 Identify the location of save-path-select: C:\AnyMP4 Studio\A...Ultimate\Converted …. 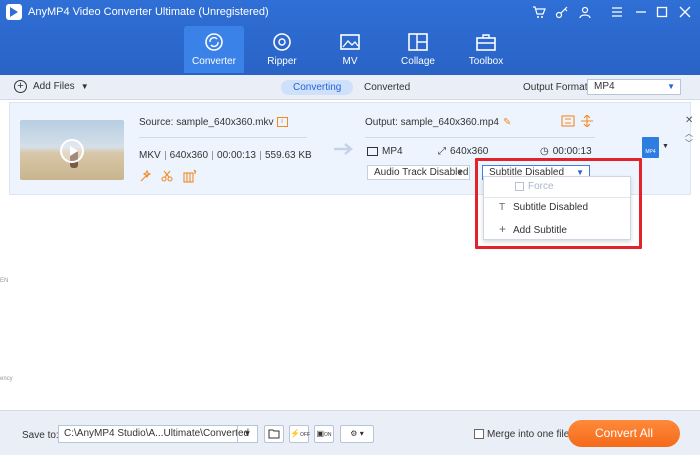
(158, 434).